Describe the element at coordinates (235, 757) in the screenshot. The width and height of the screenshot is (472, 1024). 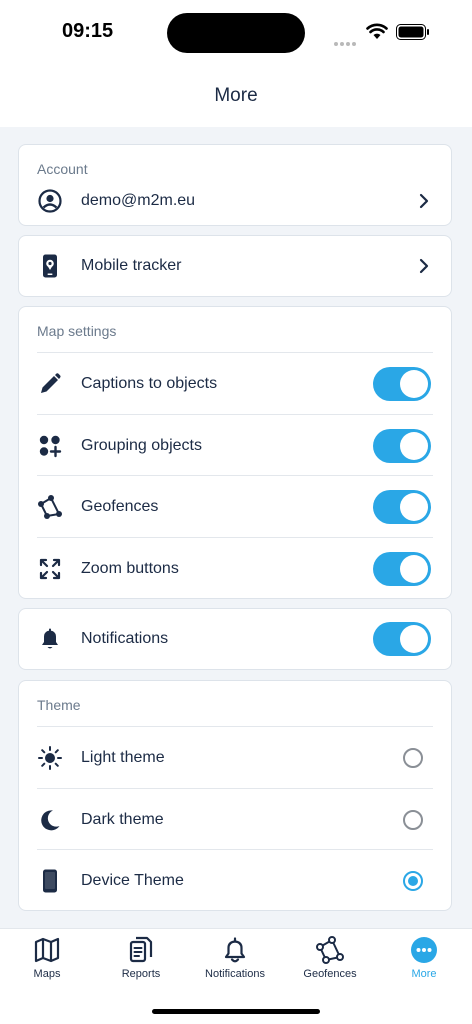
I see `theme-option-light: Light theme` at that location.